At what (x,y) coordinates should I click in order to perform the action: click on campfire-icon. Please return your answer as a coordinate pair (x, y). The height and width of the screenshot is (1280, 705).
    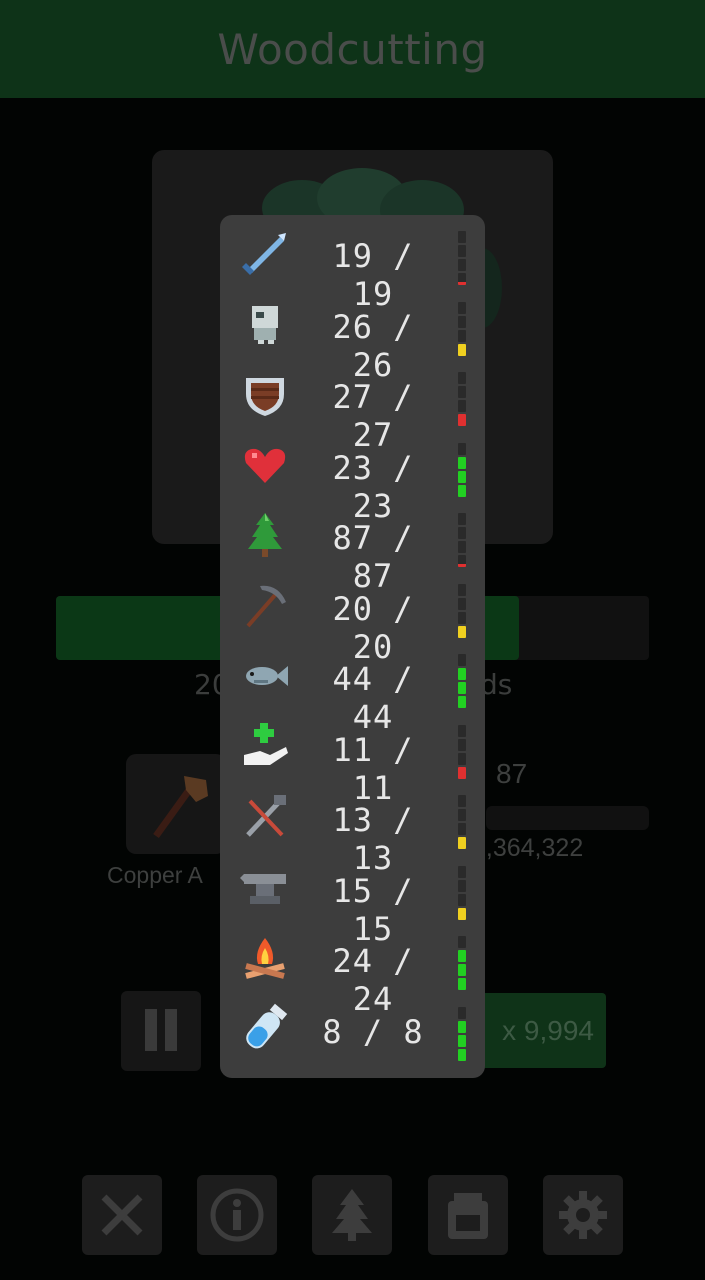
    Looking at the image, I should click on (265, 958).